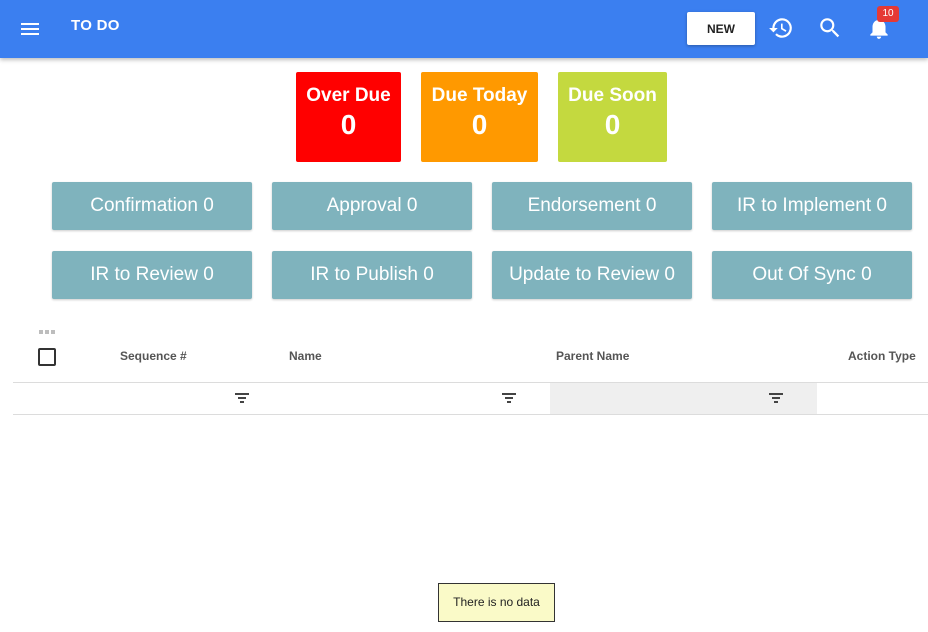 The height and width of the screenshot is (632, 928). Describe the element at coordinates (372, 275) in the screenshot. I see `ir-to-publish-button: IR to Publish 0` at that location.